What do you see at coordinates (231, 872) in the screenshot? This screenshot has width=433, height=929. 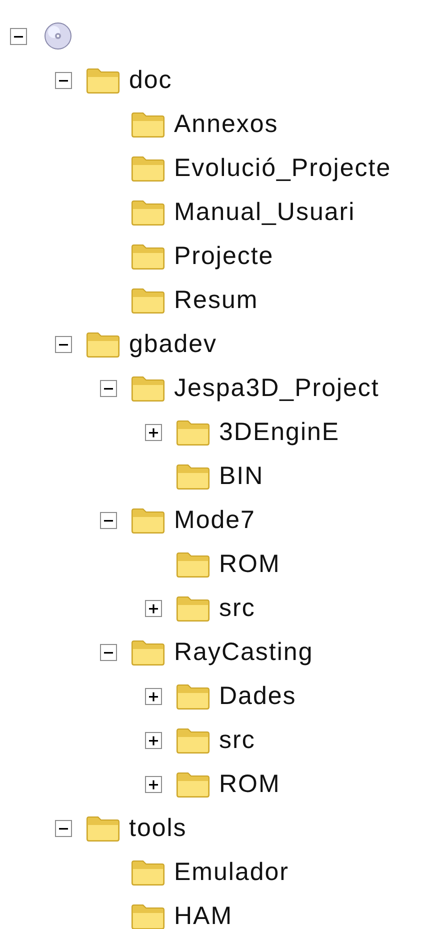 I see `tree-item: Emulador` at bounding box center [231, 872].